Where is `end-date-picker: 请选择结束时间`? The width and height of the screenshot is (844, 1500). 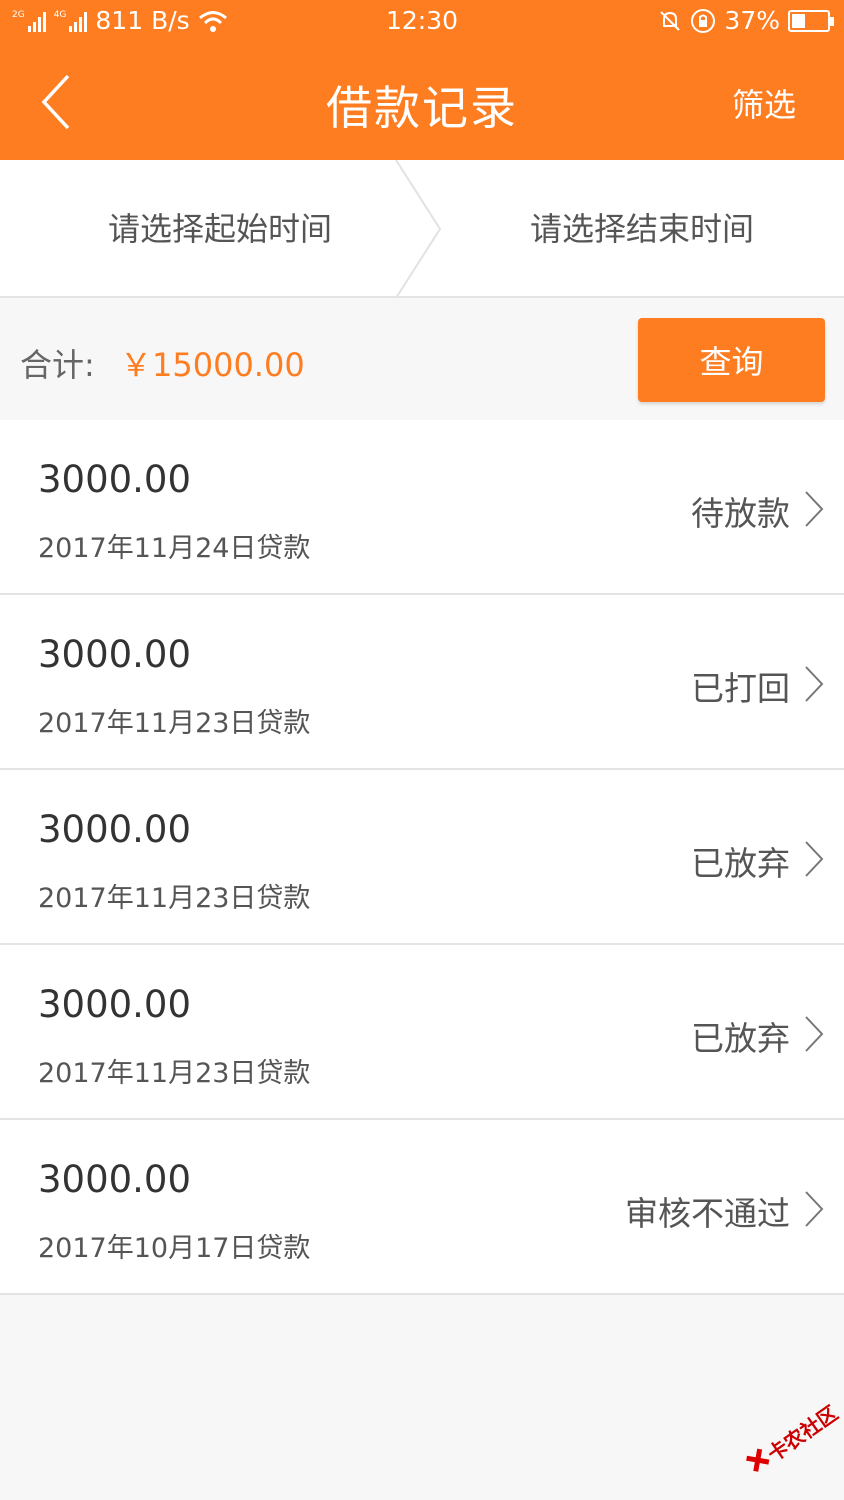
end-date-picker: 请选择结束时间 is located at coordinates (642, 229).